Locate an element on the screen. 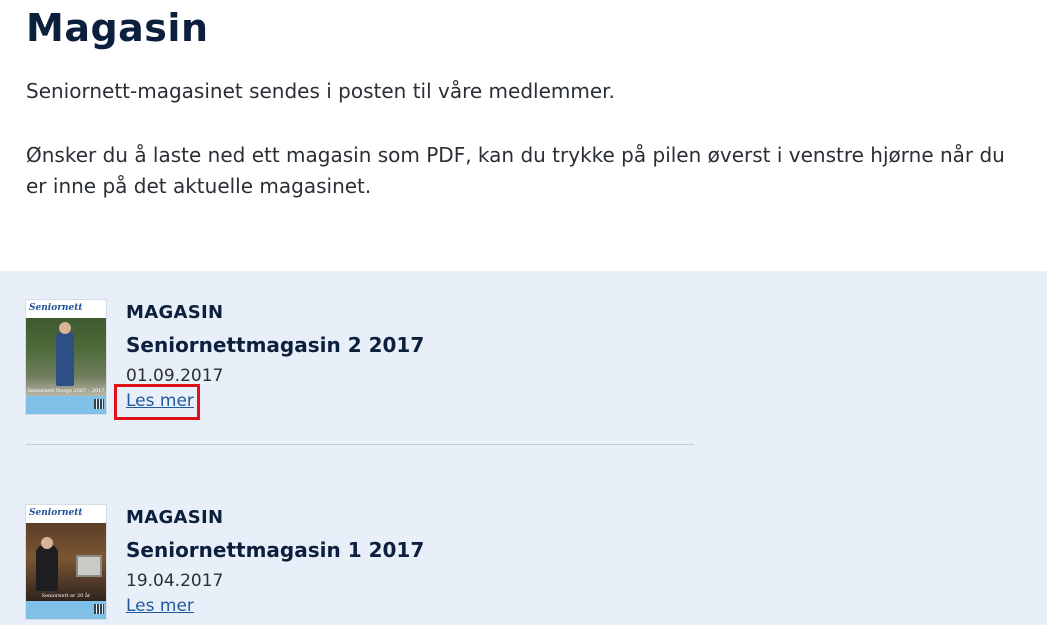  read-more-link: Les mer is located at coordinates (160, 606).